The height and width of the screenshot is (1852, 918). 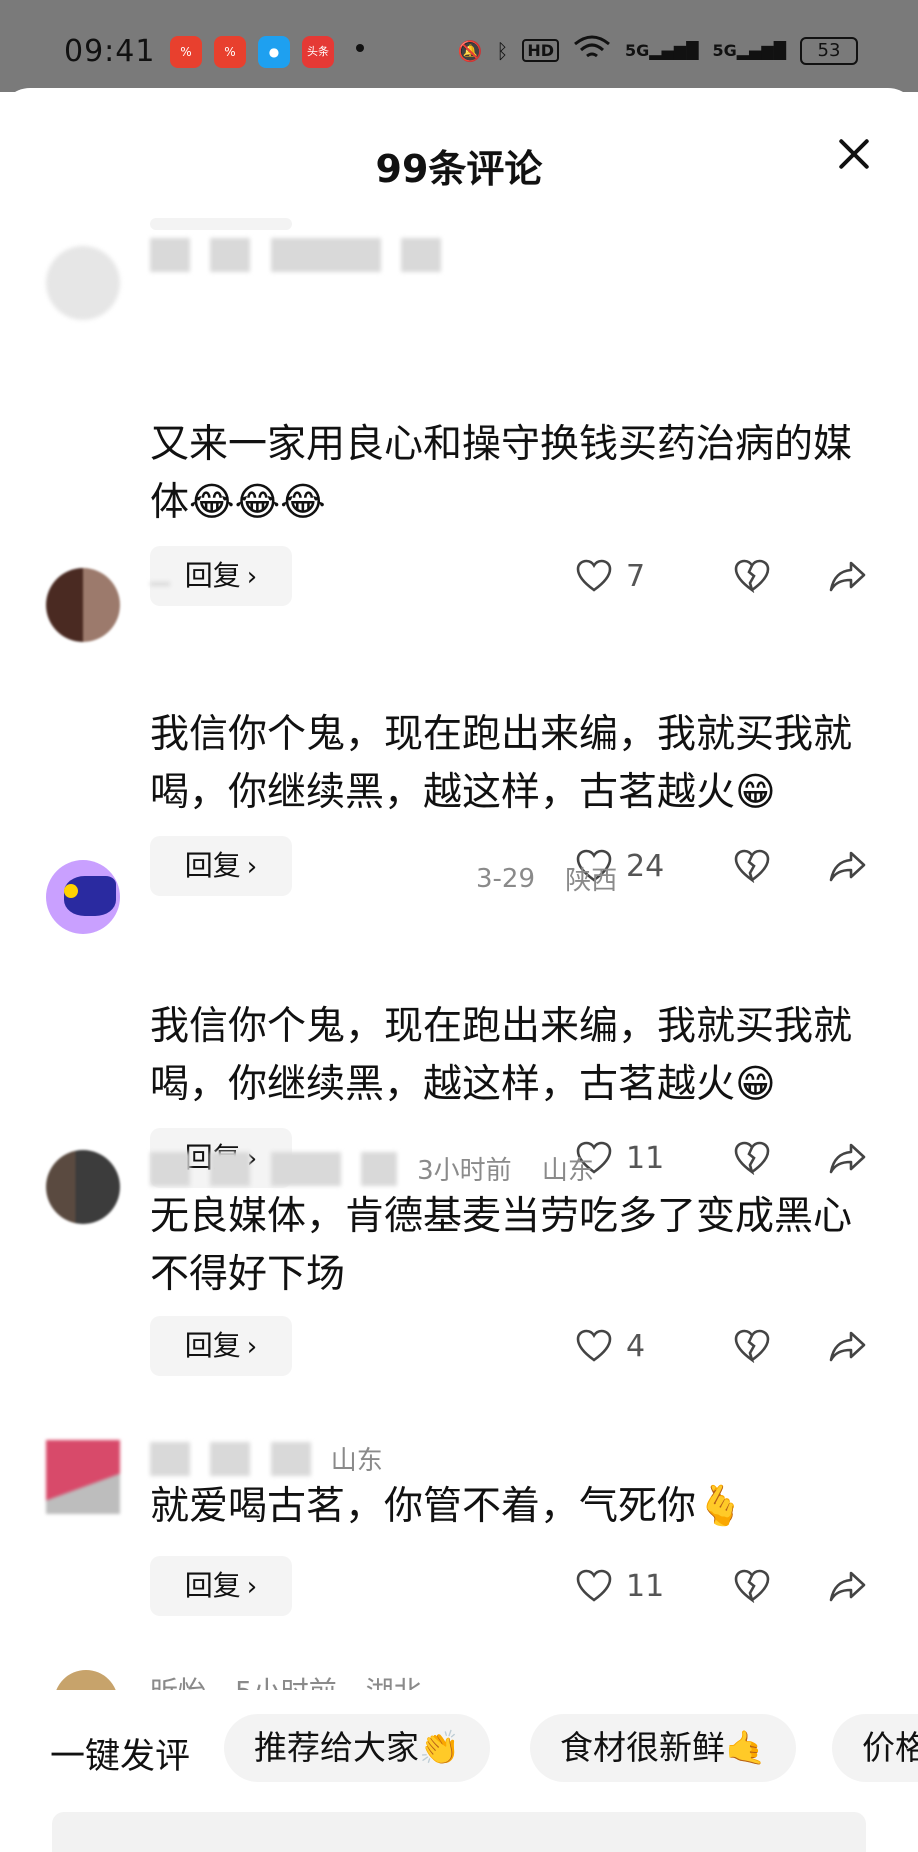 I want to click on partial-comment: 昕怡 5小时前 湖北, so click(x=459, y=1679).